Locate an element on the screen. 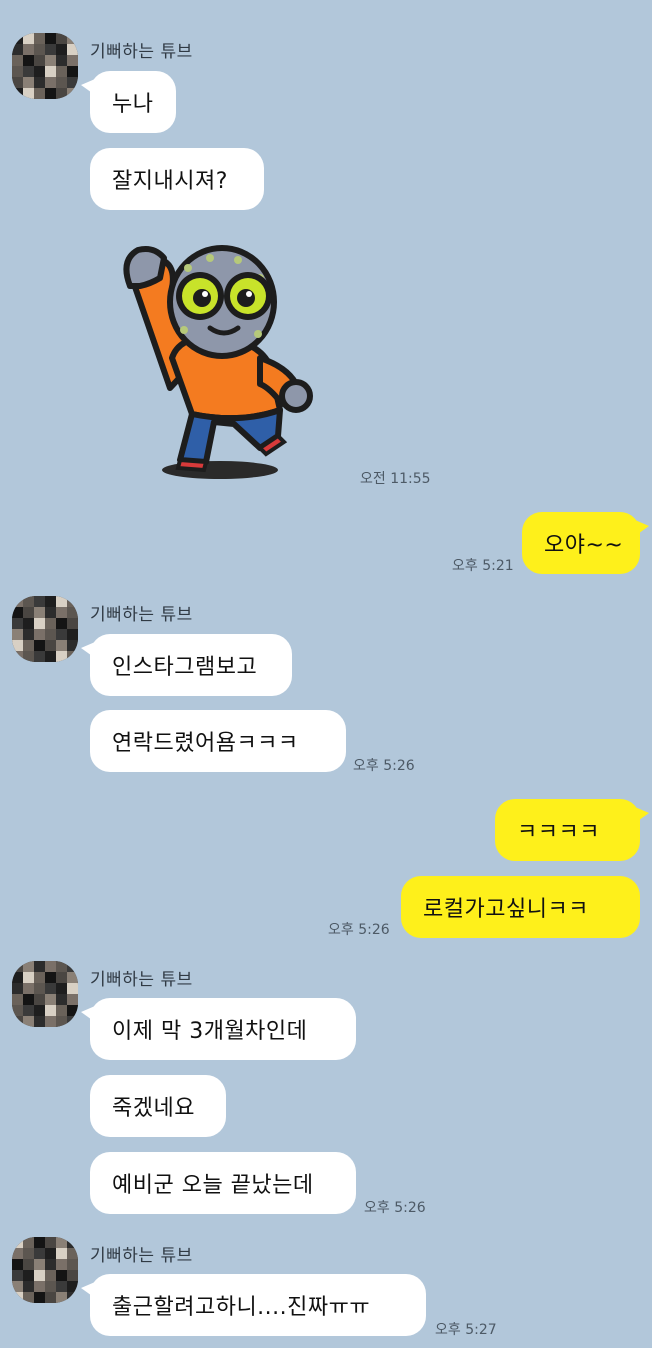 This screenshot has width=652, height=1348. message-bubble: 출근할려고하니....진짜ㅠㅠ is located at coordinates (253, 1305).